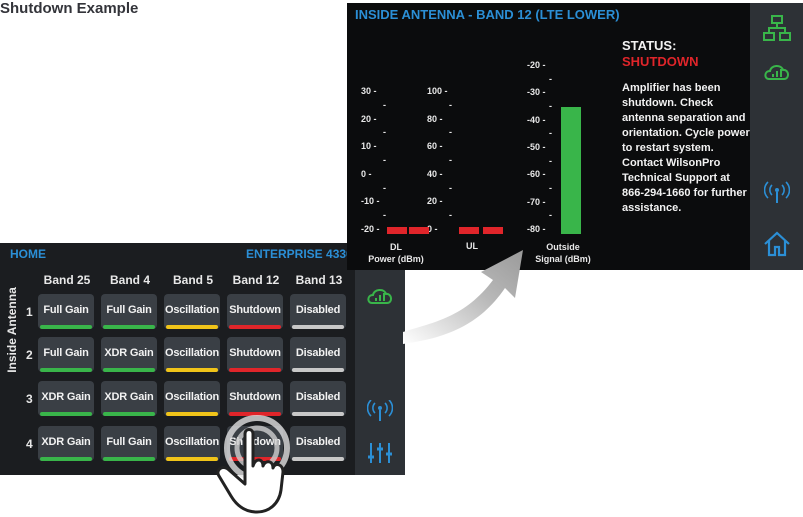  I want to click on status-heading: STATUS:, so click(649, 45).